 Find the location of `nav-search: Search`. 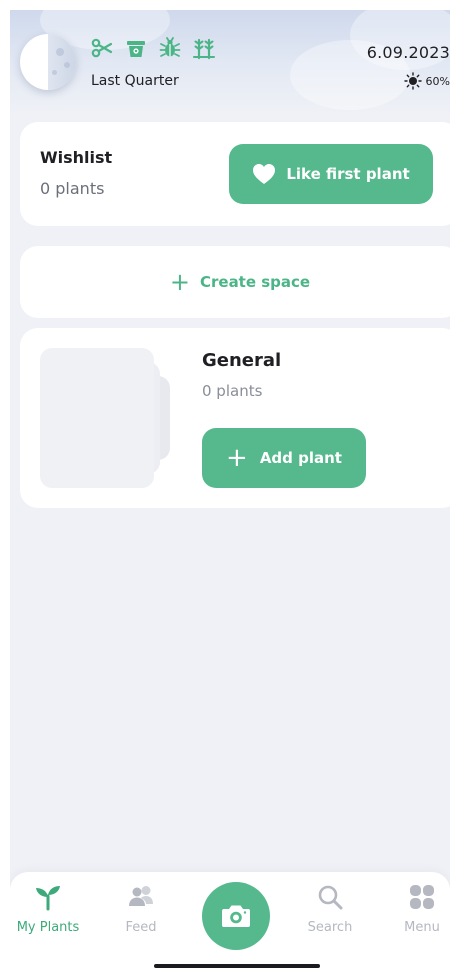

nav-search: Search is located at coordinates (330, 908).